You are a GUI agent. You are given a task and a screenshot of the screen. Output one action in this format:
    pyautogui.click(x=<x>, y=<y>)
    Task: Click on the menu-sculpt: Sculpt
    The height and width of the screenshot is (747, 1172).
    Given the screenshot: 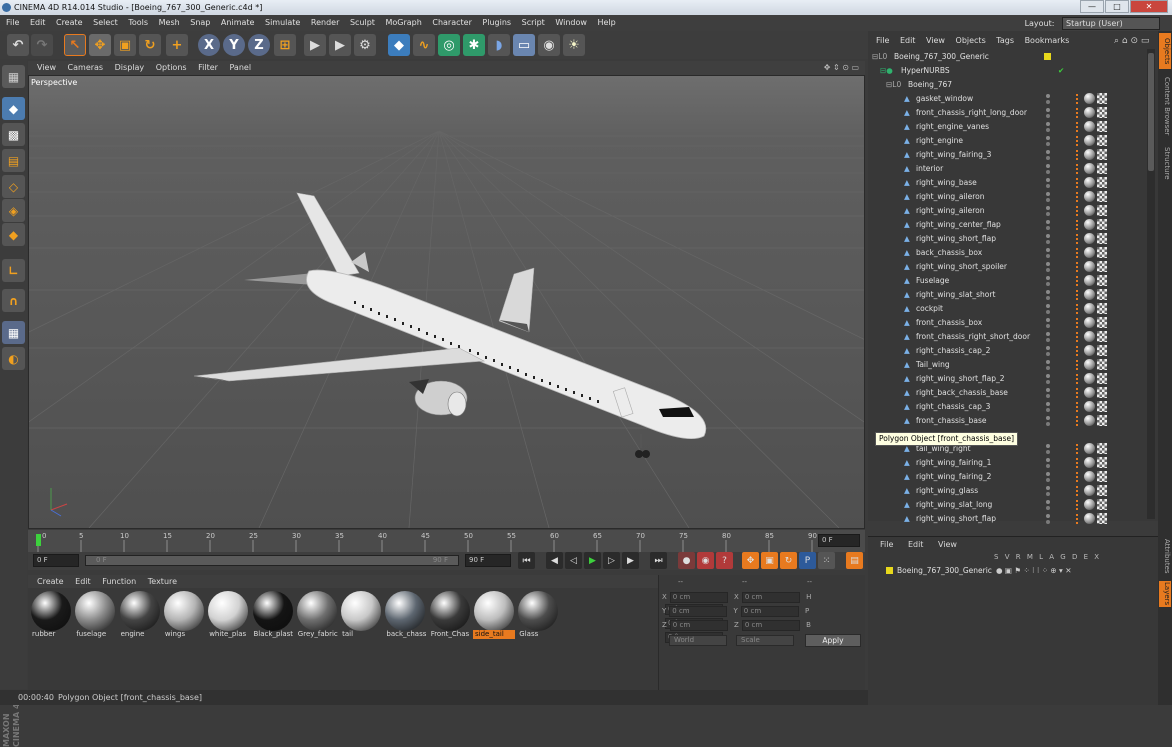 What is the action you would take?
    pyautogui.click(x=362, y=23)
    